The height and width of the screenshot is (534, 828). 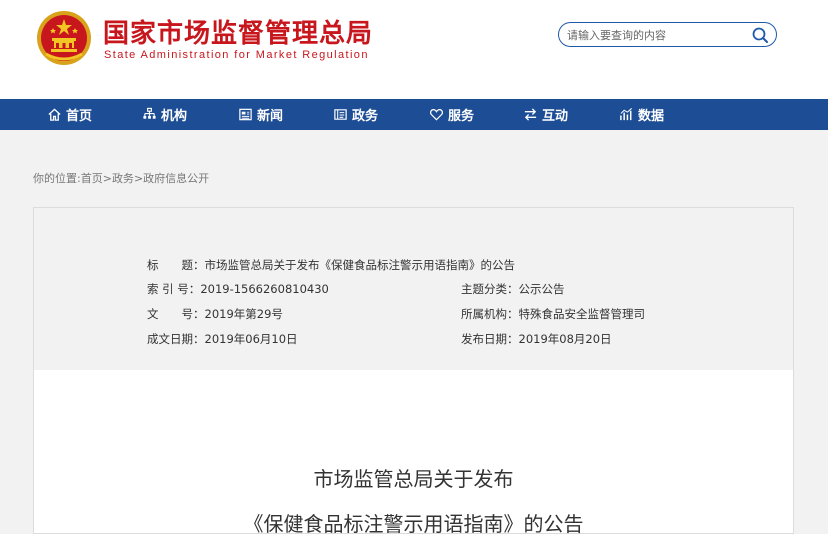 I want to click on meta-title-value: 市场监管总局关于发布《保健食品标注警示用语指南》的公告, so click(x=360, y=265).